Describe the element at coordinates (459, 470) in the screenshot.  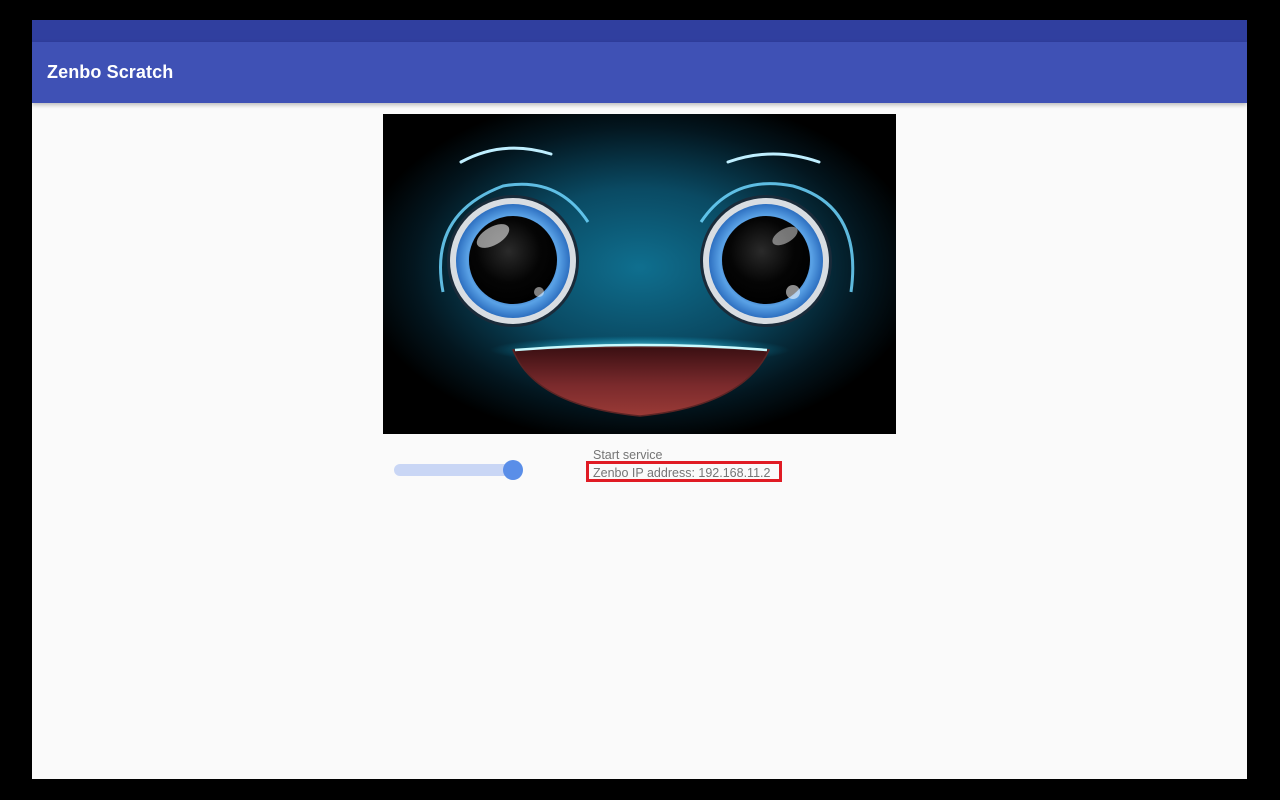
I see `service-toggle-slider` at that location.